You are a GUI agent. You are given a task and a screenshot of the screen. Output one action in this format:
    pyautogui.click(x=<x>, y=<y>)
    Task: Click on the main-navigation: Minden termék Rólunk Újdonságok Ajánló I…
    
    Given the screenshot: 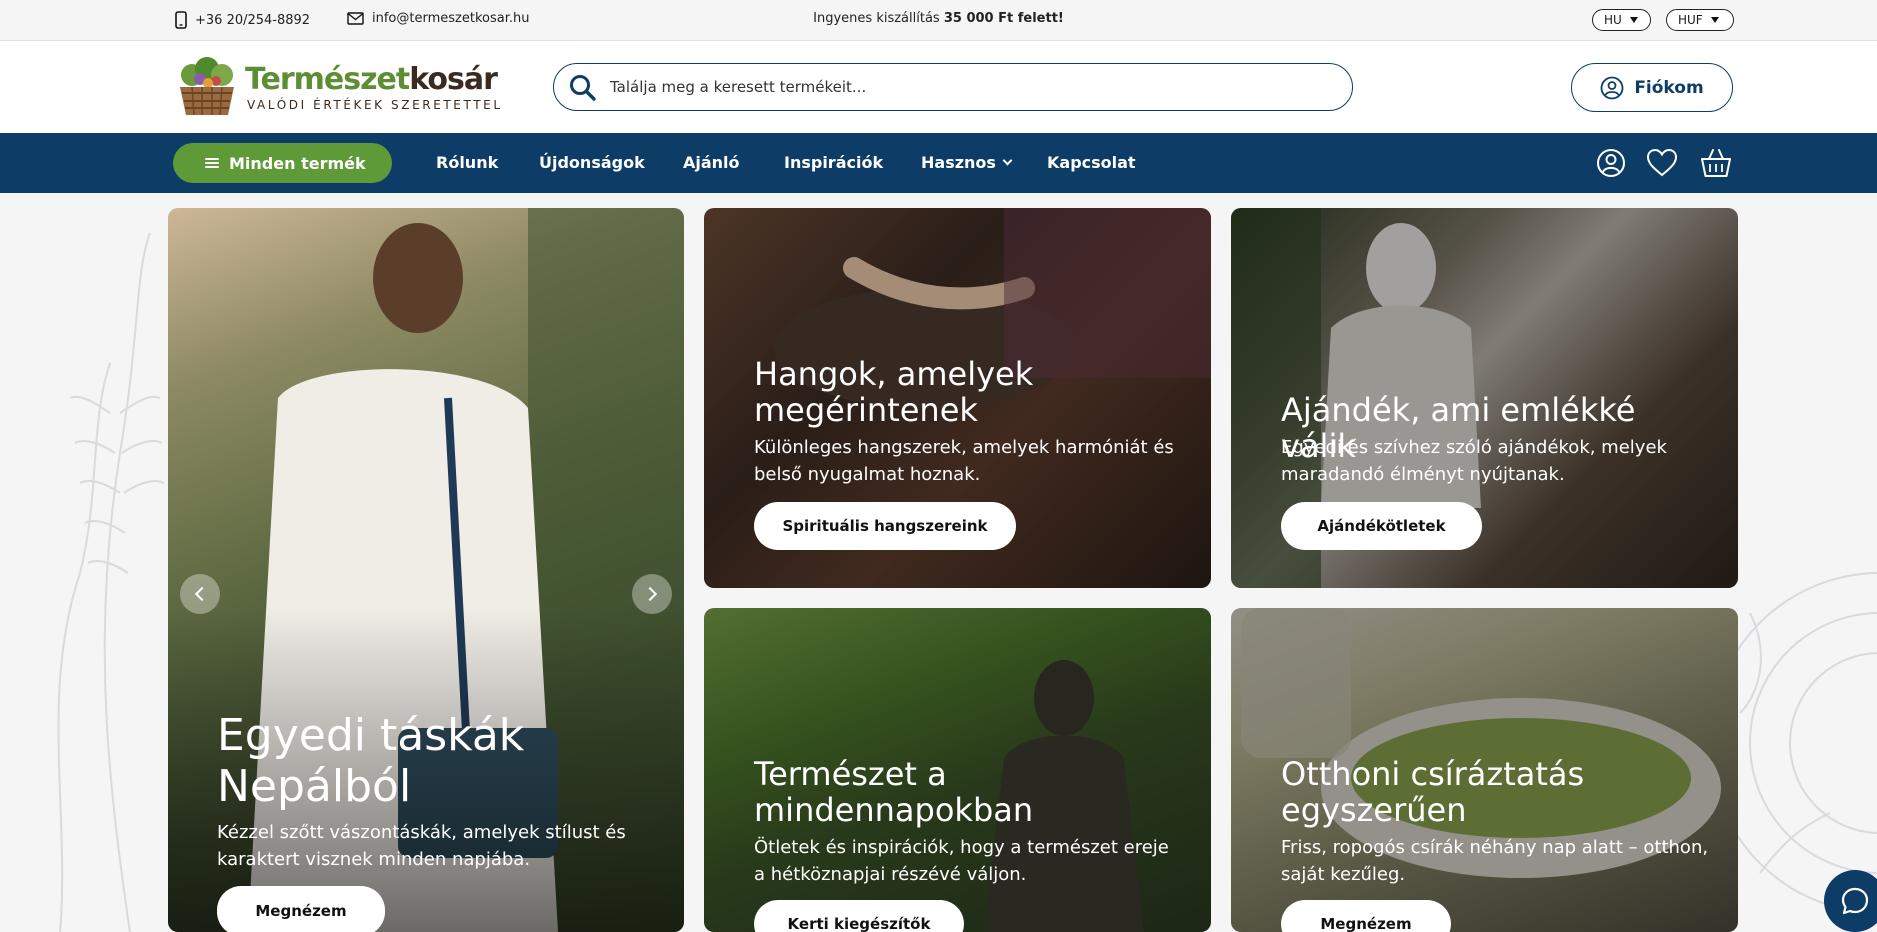 What is the action you would take?
    pyautogui.click(x=938, y=163)
    